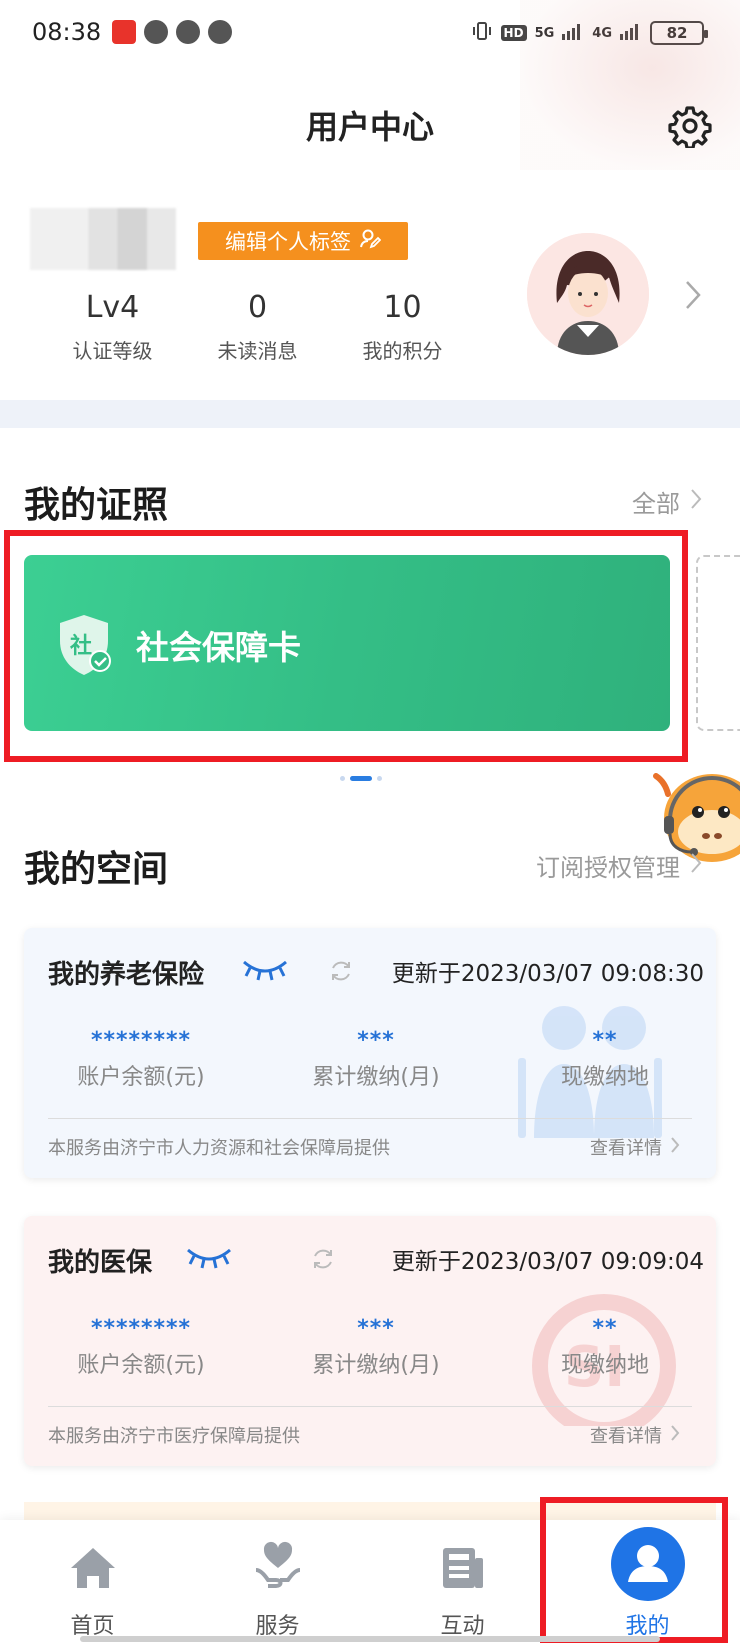 The image size is (740, 1644). What do you see at coordinates (220, 32) in the screenshot?
I see `wechat-icon` at bounding box center [220, 32].